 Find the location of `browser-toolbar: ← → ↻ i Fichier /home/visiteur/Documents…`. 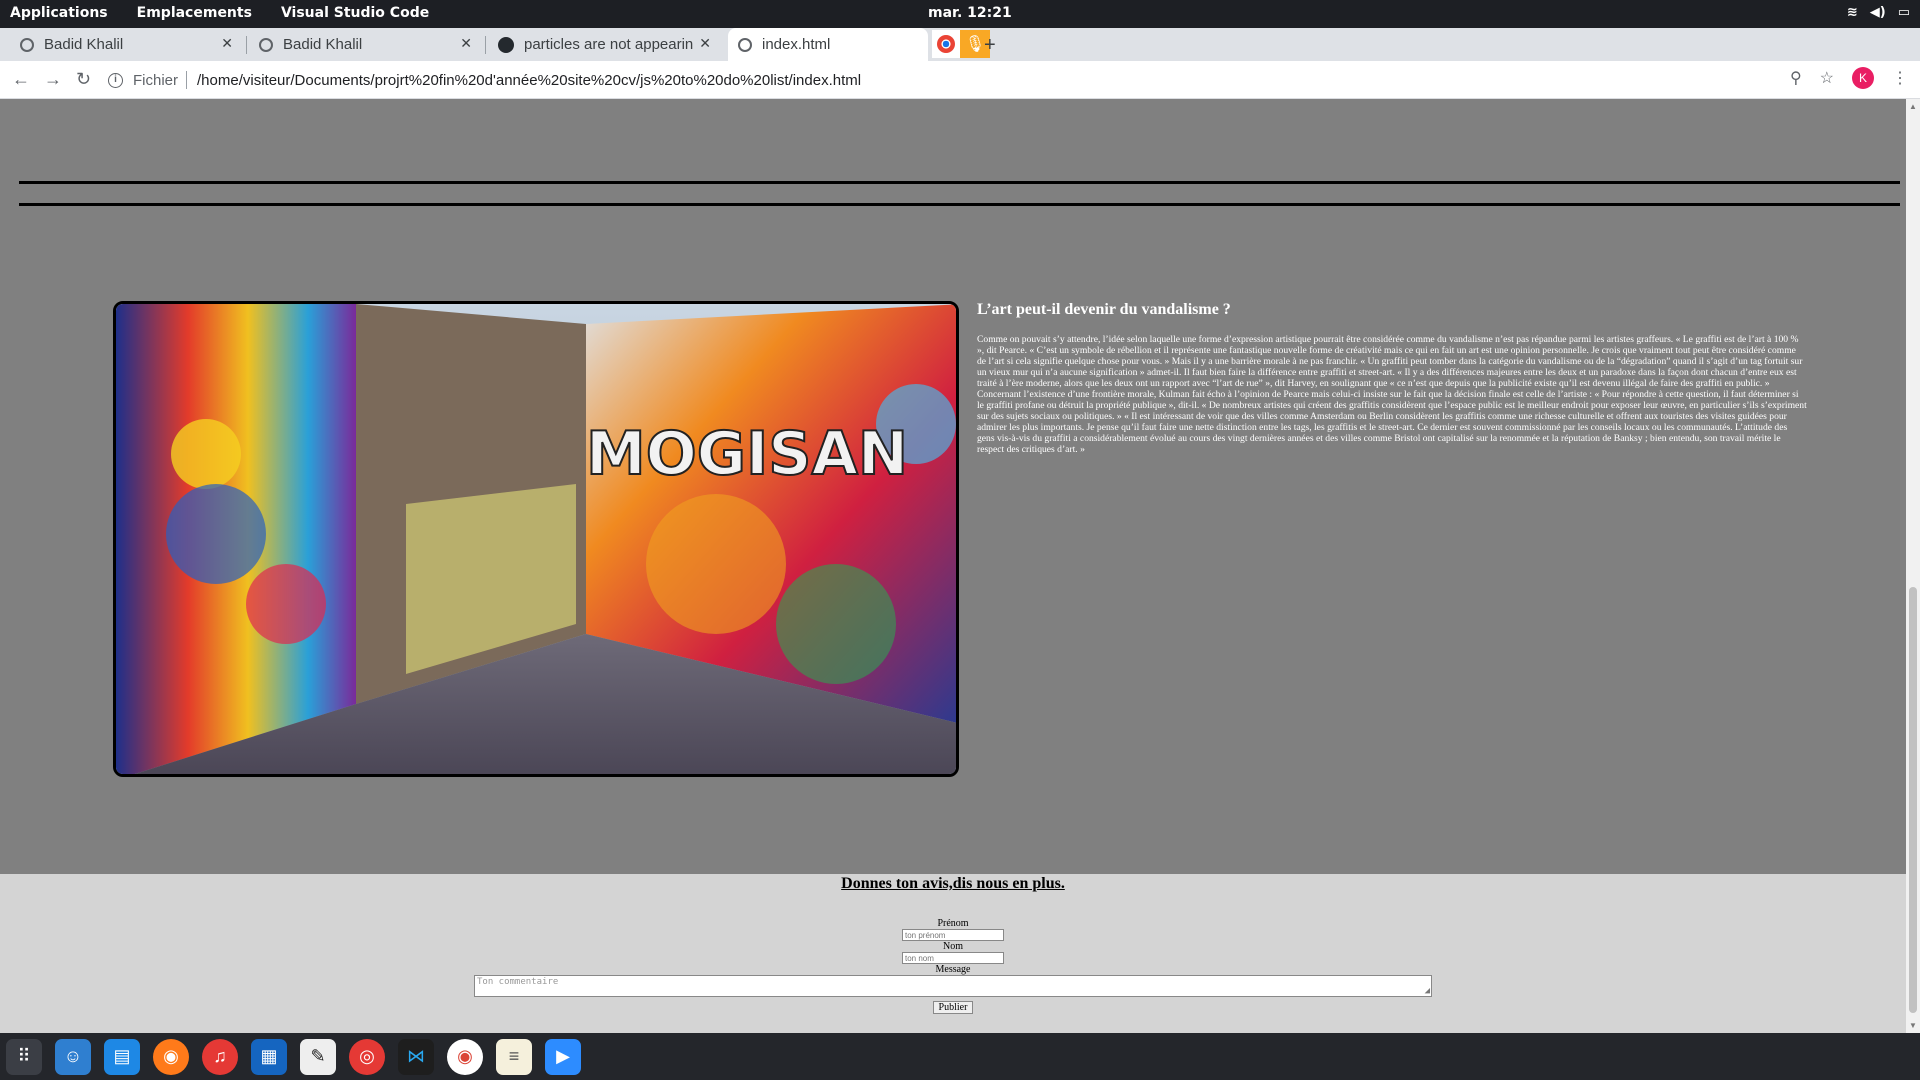

browser-toolbar: ← → ↻ i Fichier /home/visiteur/Documents… is located at coordinates (960, 80).